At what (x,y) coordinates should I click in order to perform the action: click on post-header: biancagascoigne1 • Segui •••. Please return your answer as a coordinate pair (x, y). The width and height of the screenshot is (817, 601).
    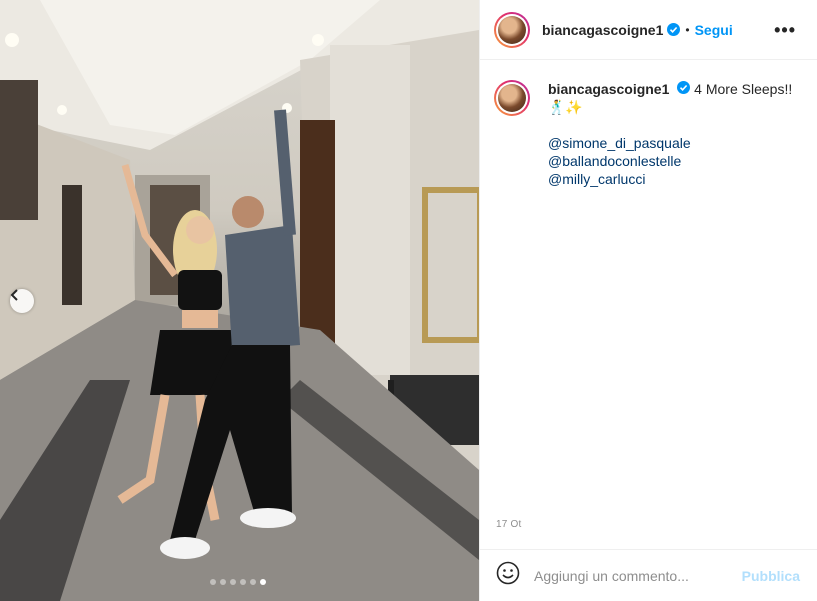
    Looking at the image, I should click on (648, 30).